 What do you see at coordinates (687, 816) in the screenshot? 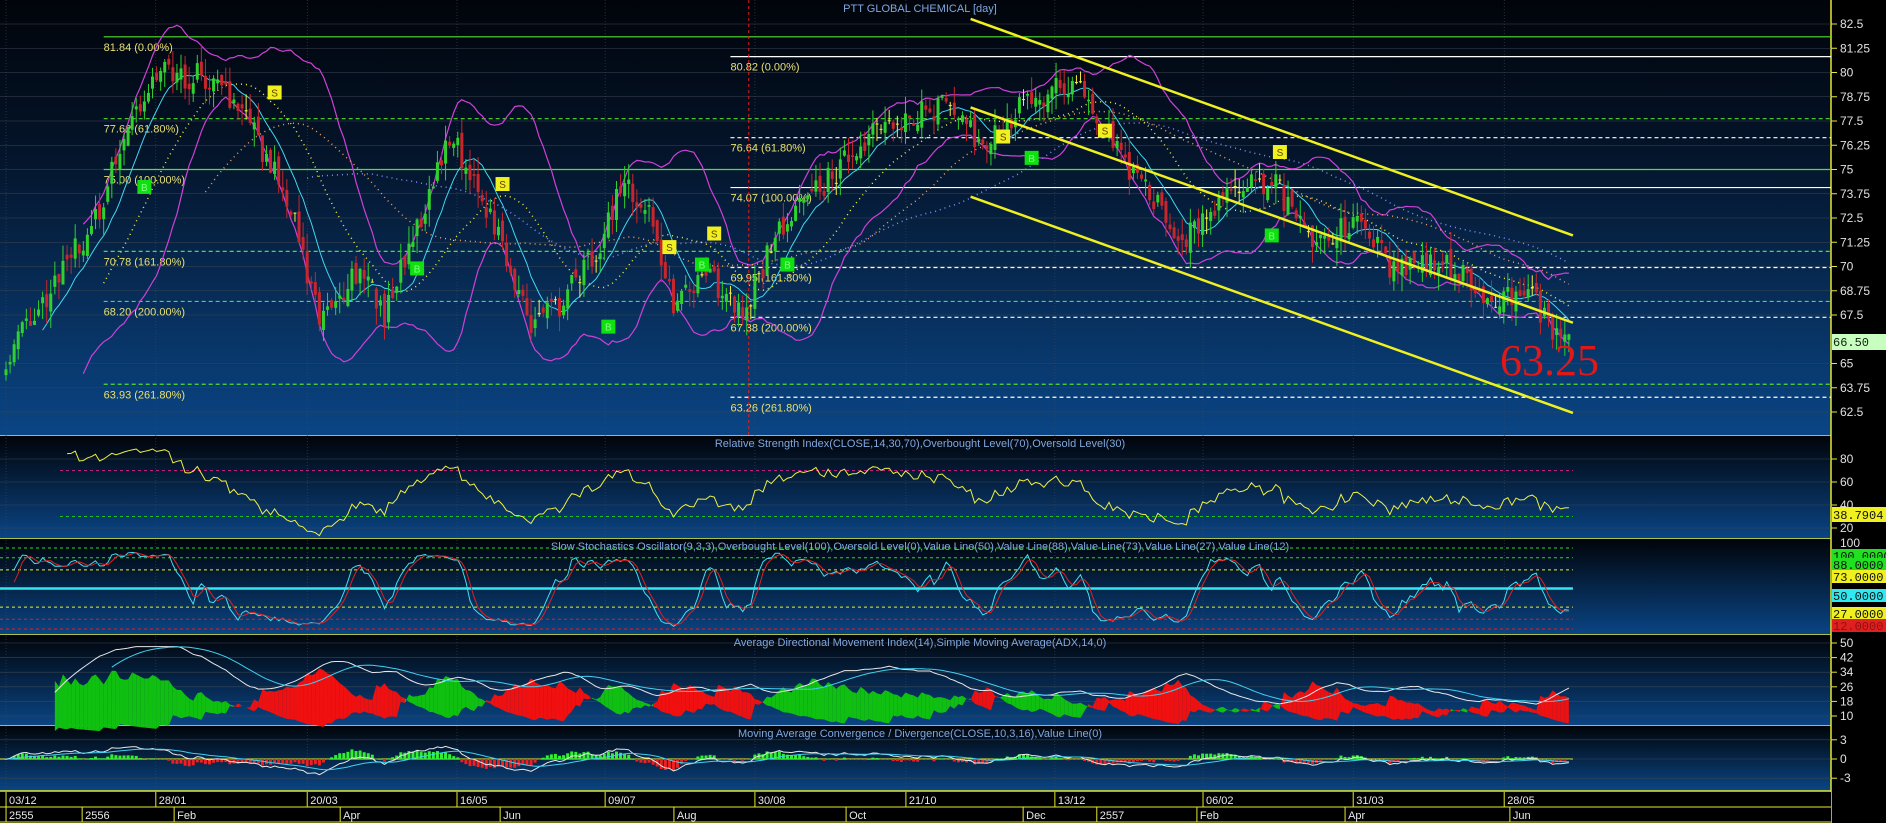
I see `month-label: Aug` at bounding box center [687, 816].